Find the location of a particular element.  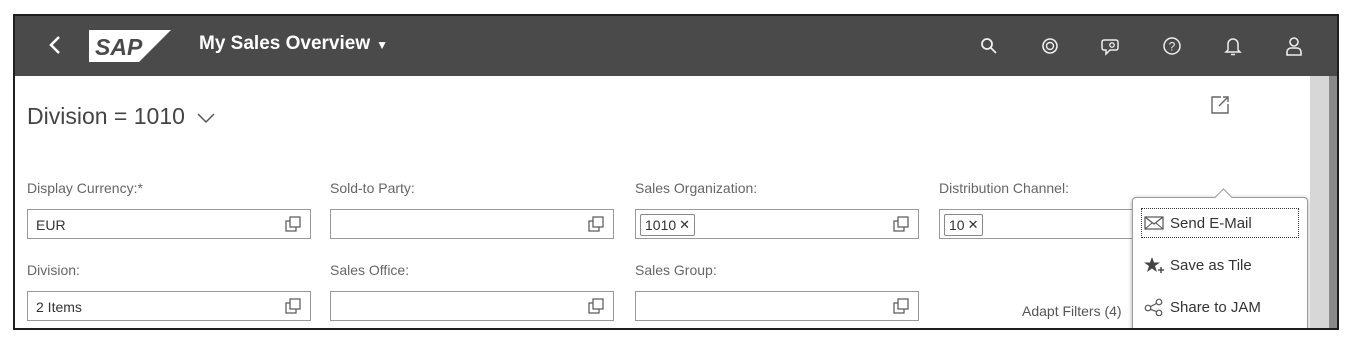

sales-organization-field: 1010 ✕ is located at coordinates (777, 224).